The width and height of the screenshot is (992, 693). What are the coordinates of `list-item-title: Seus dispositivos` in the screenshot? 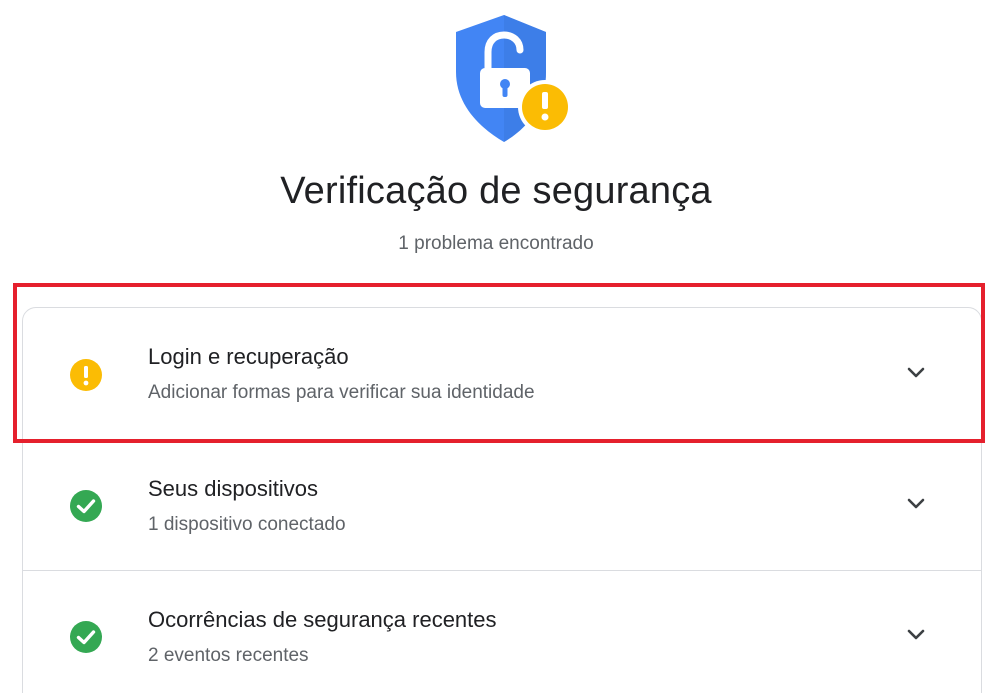 It's located at (233, 488).